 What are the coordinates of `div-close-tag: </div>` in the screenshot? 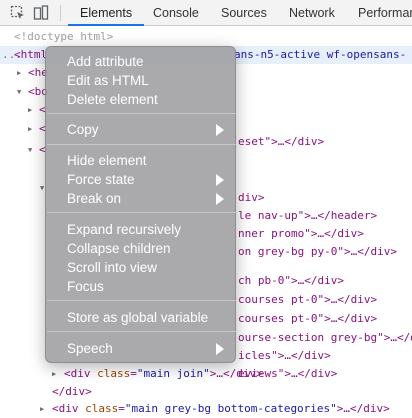 It's located at (72, 391).